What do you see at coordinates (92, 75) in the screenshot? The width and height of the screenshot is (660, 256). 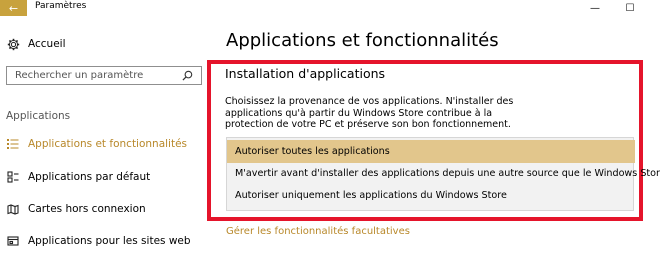 I see `search-input` at bounding box center [92, 75].